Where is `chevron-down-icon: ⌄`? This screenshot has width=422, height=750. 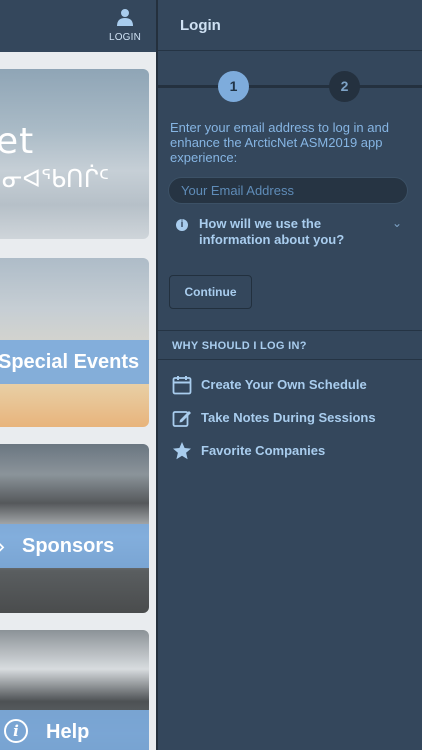
chevron-down-icon: ⌄ is located at coordinates (397, 223).